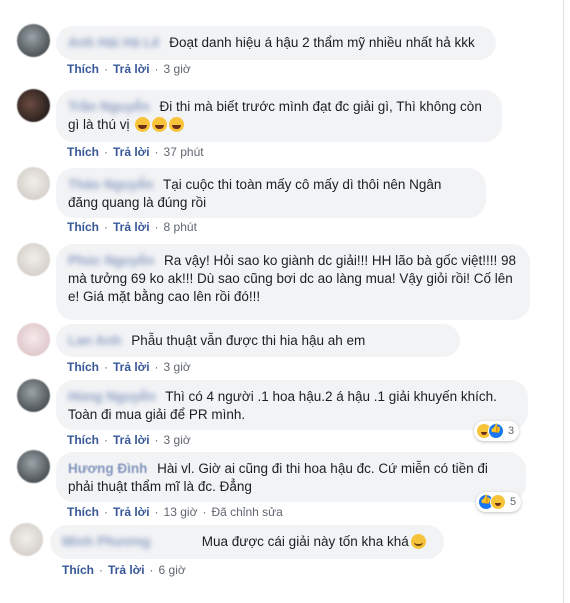 The height and width of the screenshot is (603, 570). I want to click on commenter-name: Hương Đình, so click(107, 469).